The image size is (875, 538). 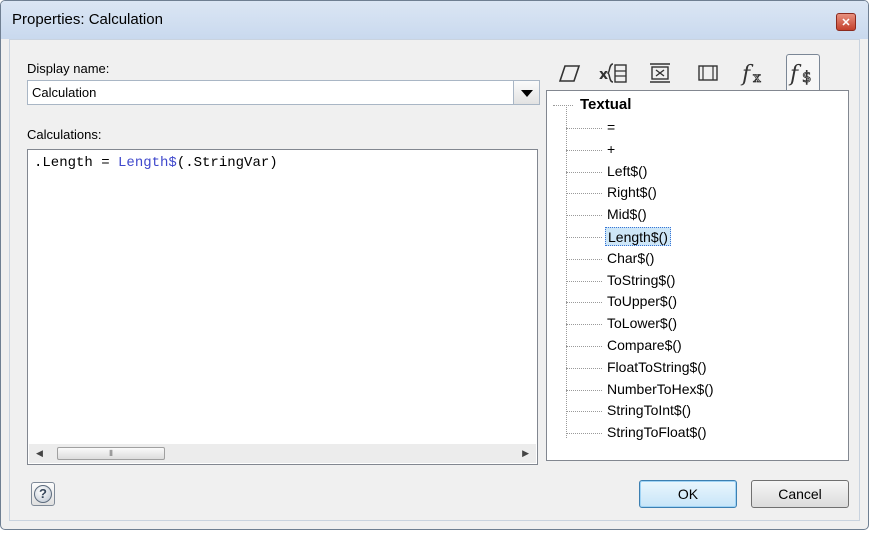 I want to click on tree-item: StringToFloat$(), so click(x=657, y=432).